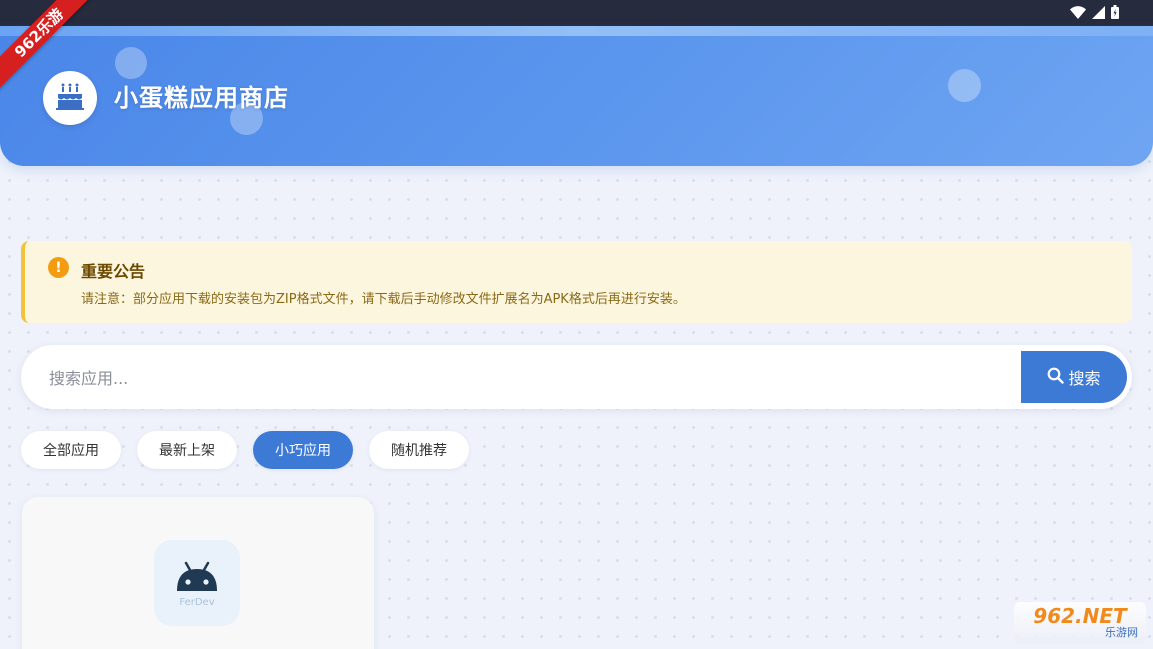 The height and width of the screenshot is (649, 1153). Describe the element at coordinates (245, 450) in the screenshot. I see `category-tabs: 全部应用 最新上架 小巧应用 随机推荐` at that location.